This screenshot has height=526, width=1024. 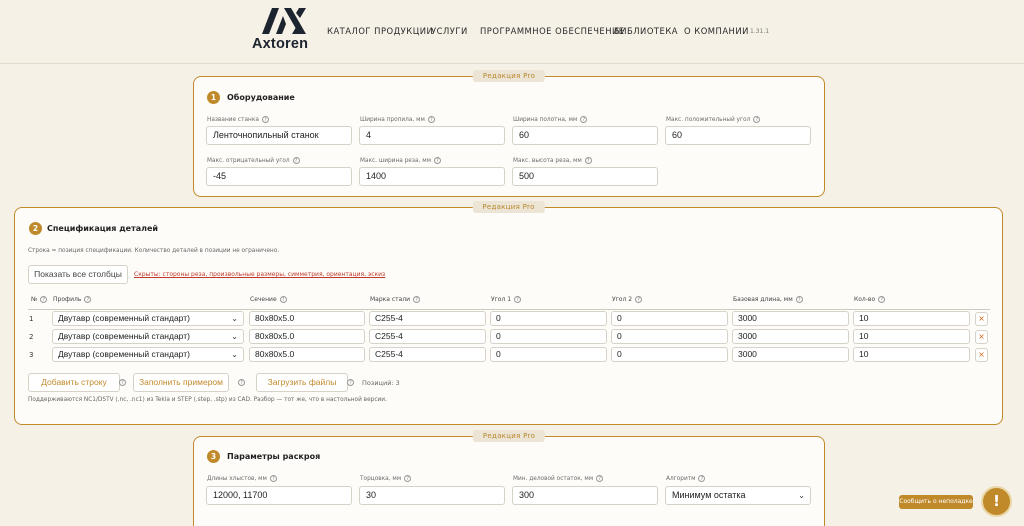 What do you see at coordinates (279, 176) in the screenshot?
I see `max-negative-angle-input: -45` at bounding box center [279, 176].